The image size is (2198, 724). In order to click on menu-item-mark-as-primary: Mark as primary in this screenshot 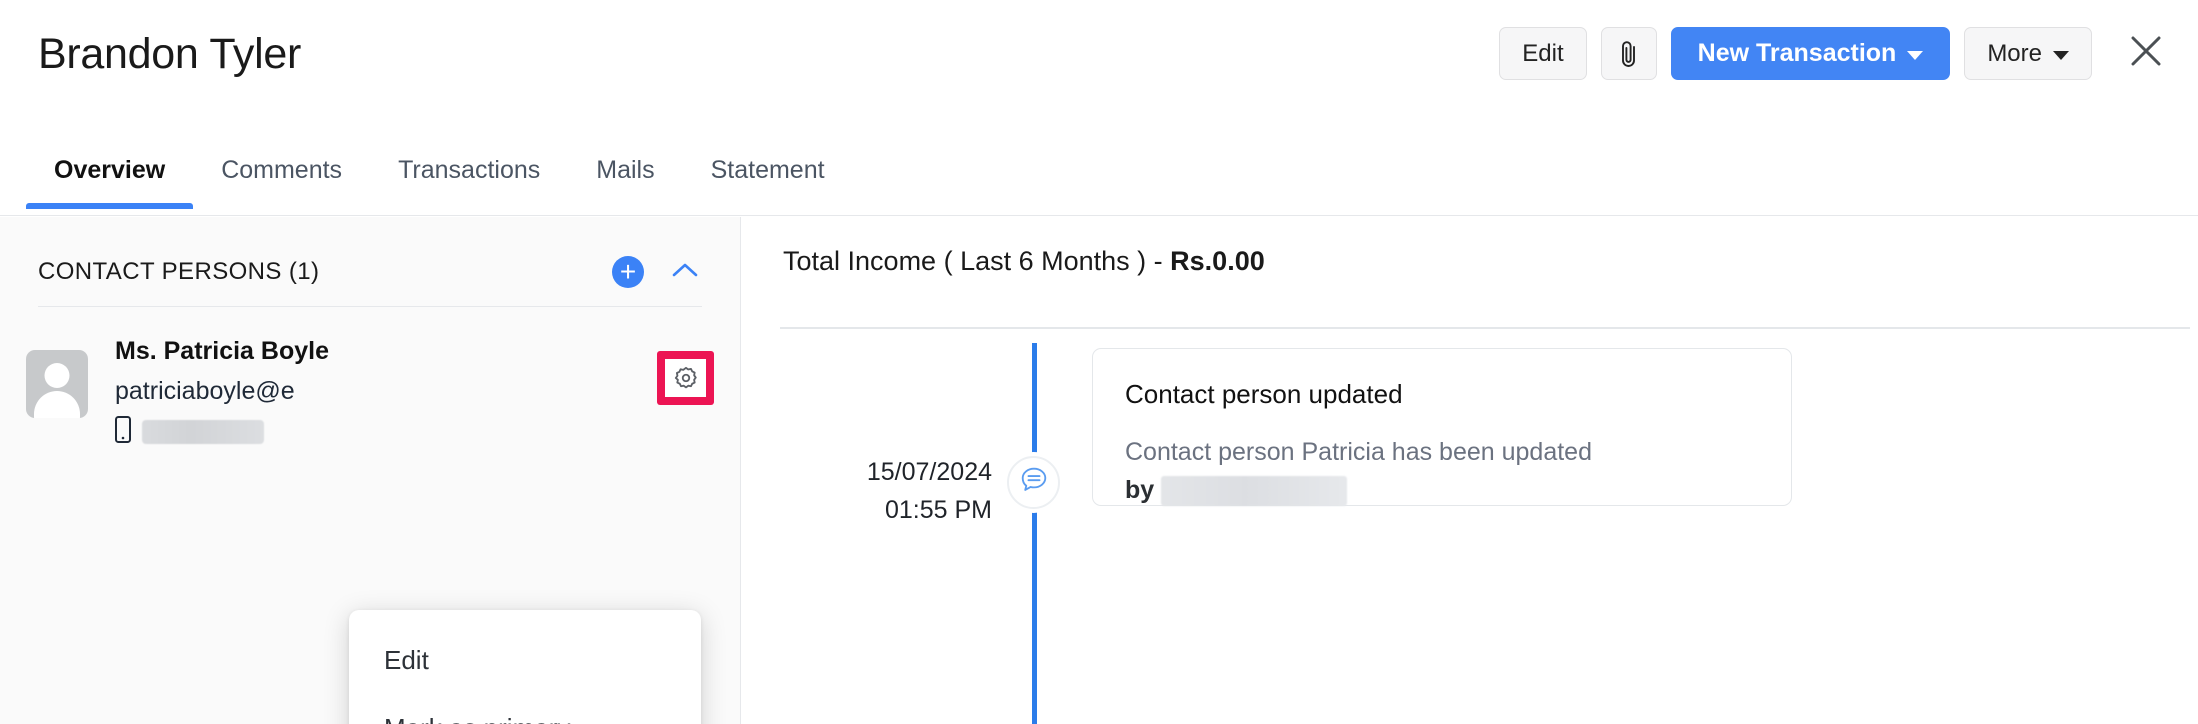, I will do `click(525, 713)`.